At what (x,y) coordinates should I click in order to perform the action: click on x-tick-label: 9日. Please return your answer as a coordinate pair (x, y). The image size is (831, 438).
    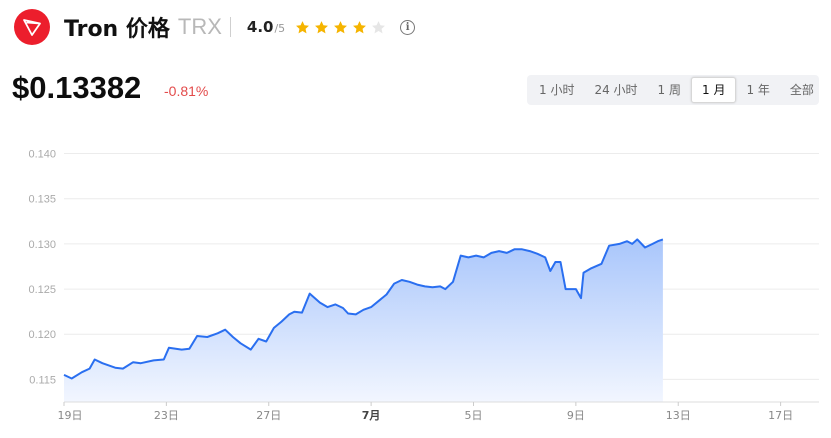
    Looking at the image, I should click on (576, 415).